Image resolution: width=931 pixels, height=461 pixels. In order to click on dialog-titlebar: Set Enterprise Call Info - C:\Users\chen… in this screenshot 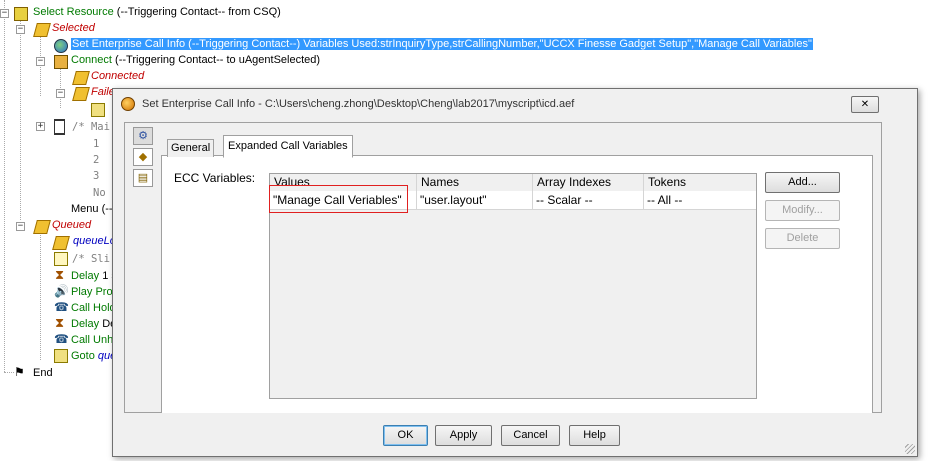, I will do `click(515, 105)`.